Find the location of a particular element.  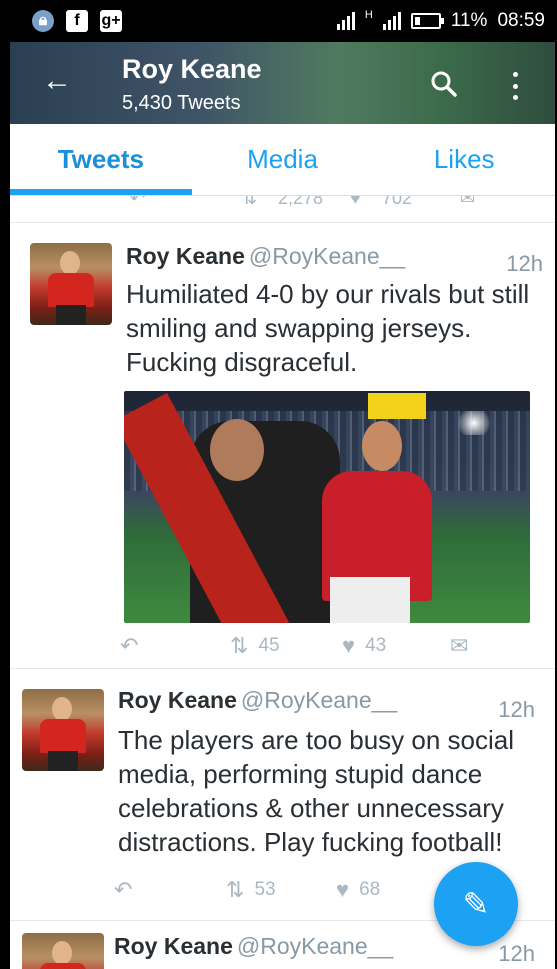

profile-tabs: Tweets Media Likes is located at coordinates (282, 160).